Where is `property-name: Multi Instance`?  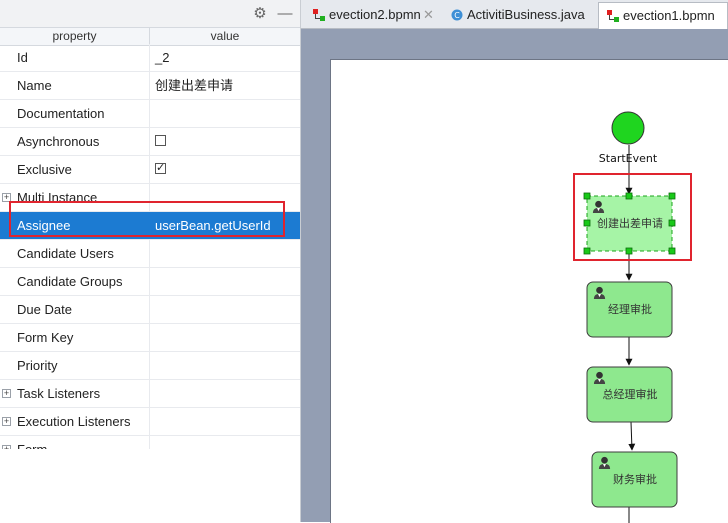
property-name: Multi Instance is located at coordinates (57, 197).